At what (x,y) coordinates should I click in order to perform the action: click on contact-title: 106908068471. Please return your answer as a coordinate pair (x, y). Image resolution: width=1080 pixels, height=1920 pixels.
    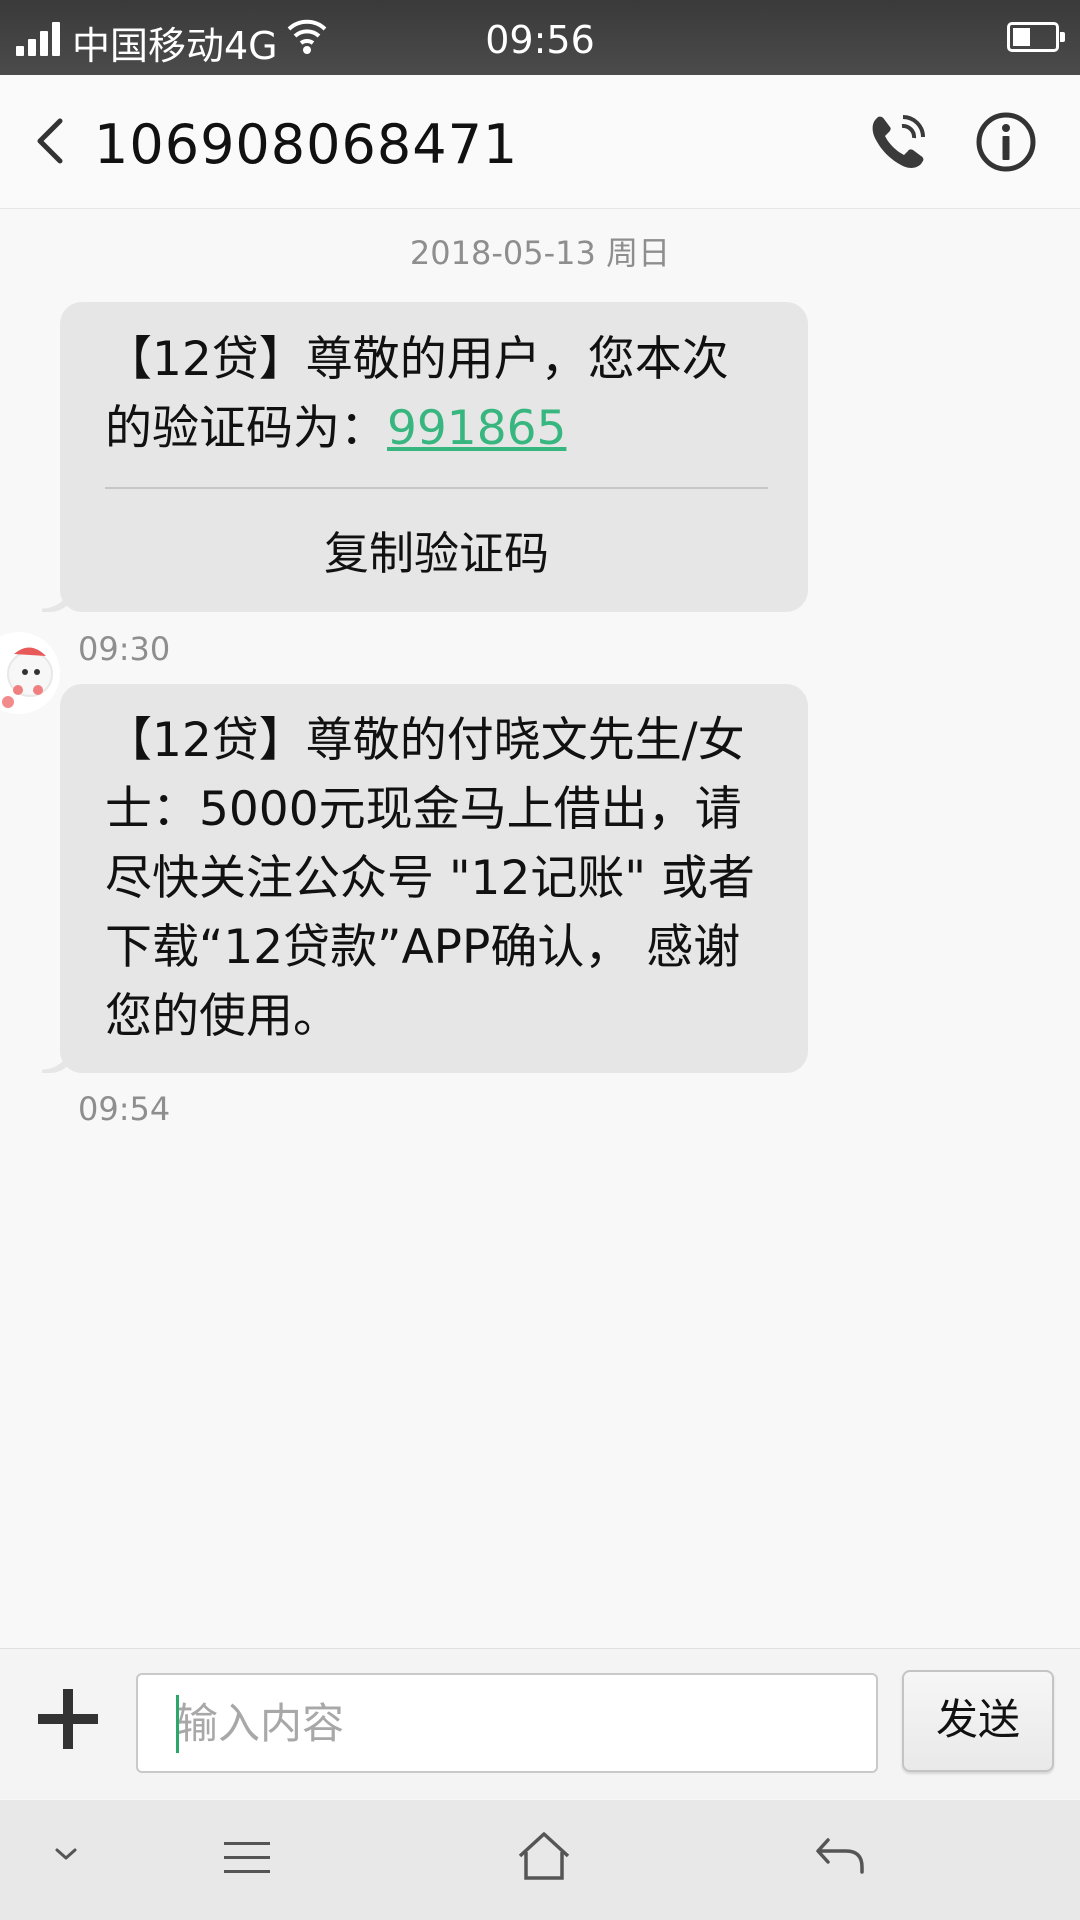
    Looking at the image, I should click on (306, 144).